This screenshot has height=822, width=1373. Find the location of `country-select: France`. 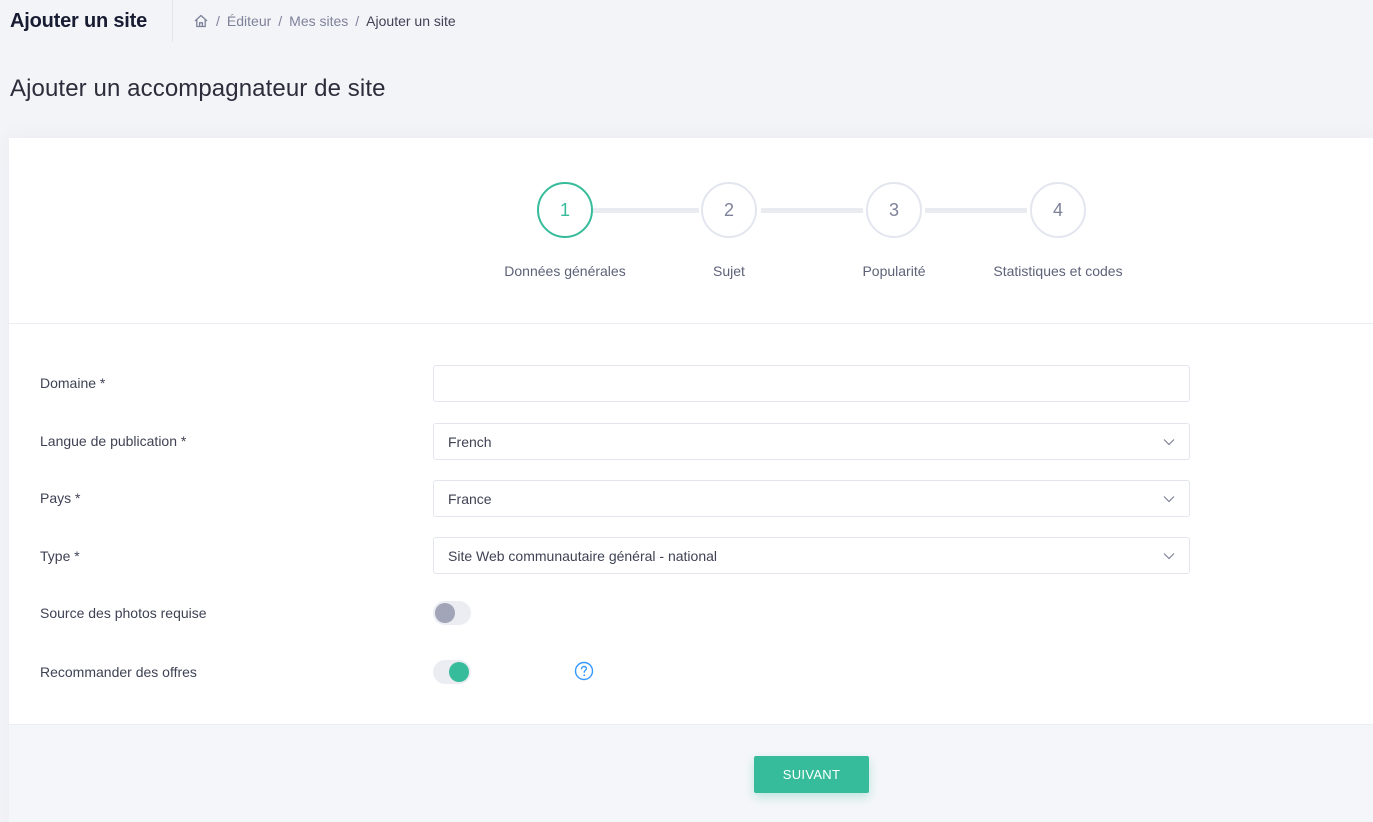

country-select: France is located at coordinates (811, 498).